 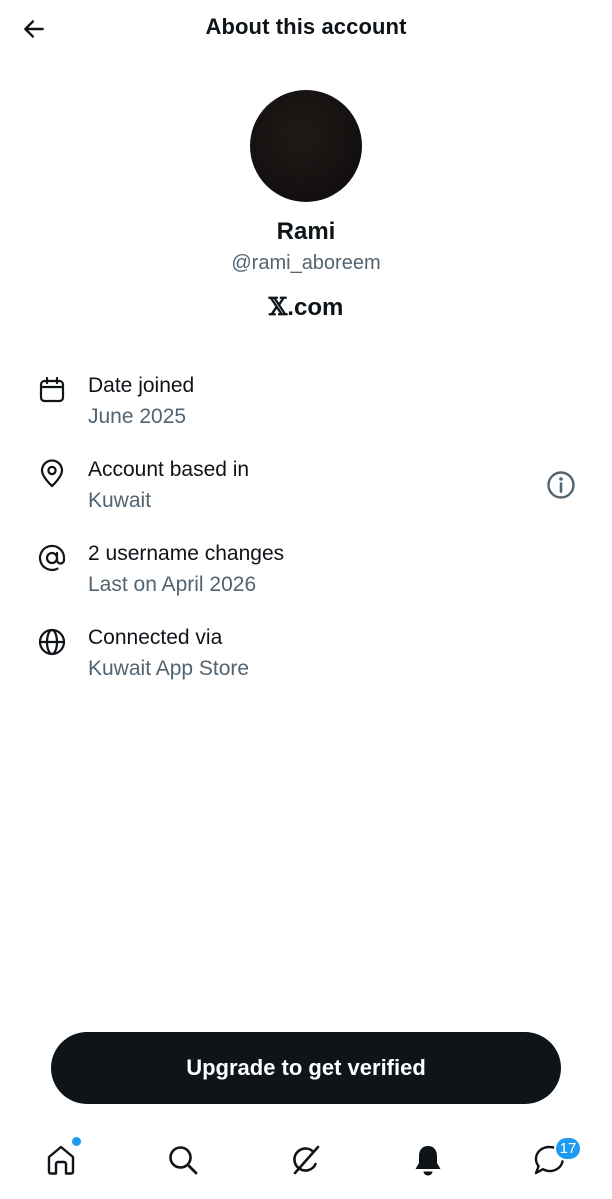 I want to click on account-source: 𝕏.com, so click(x=306, y=307).